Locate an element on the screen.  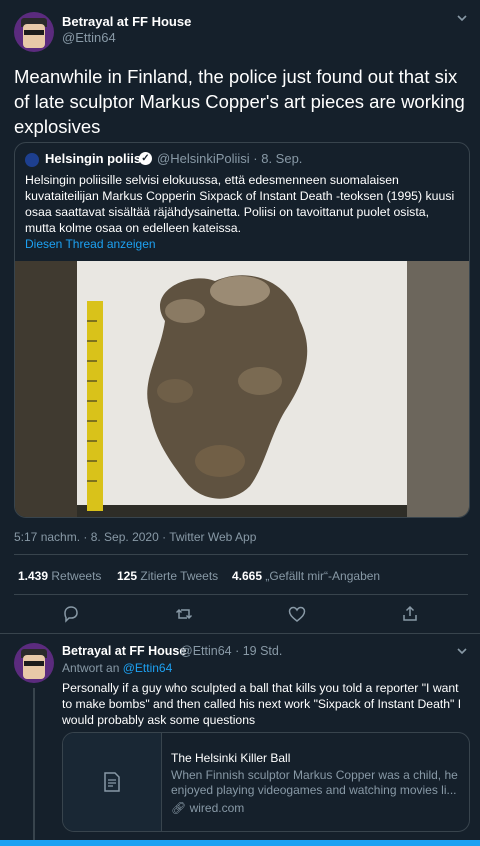
author-name: Betrayal at FF House is located at coordinates (126, 21).